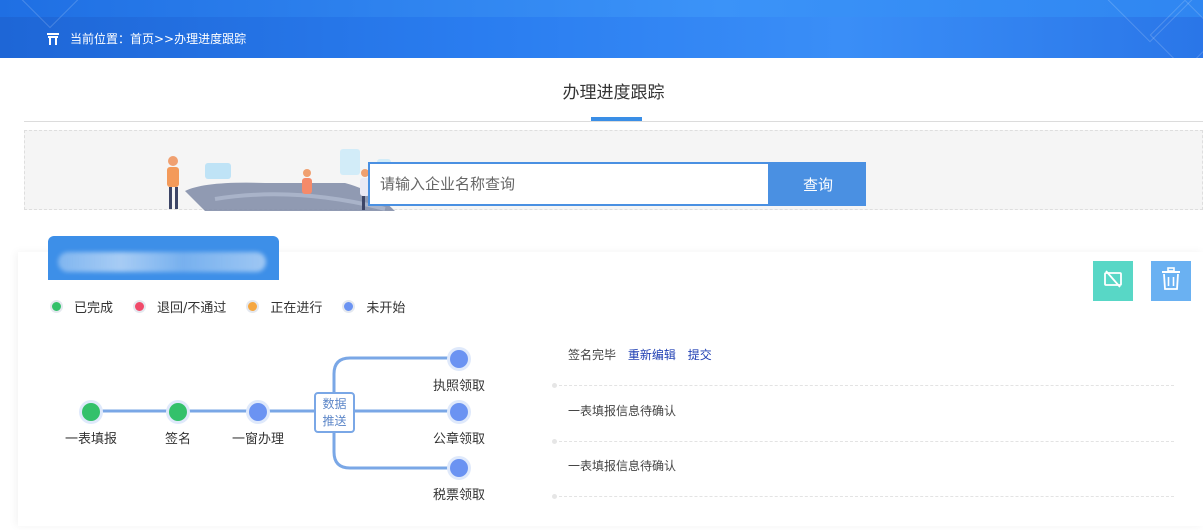 This screenshot has height=530, width=1203. I want to click on in-progress-dot, so click(253, 306).